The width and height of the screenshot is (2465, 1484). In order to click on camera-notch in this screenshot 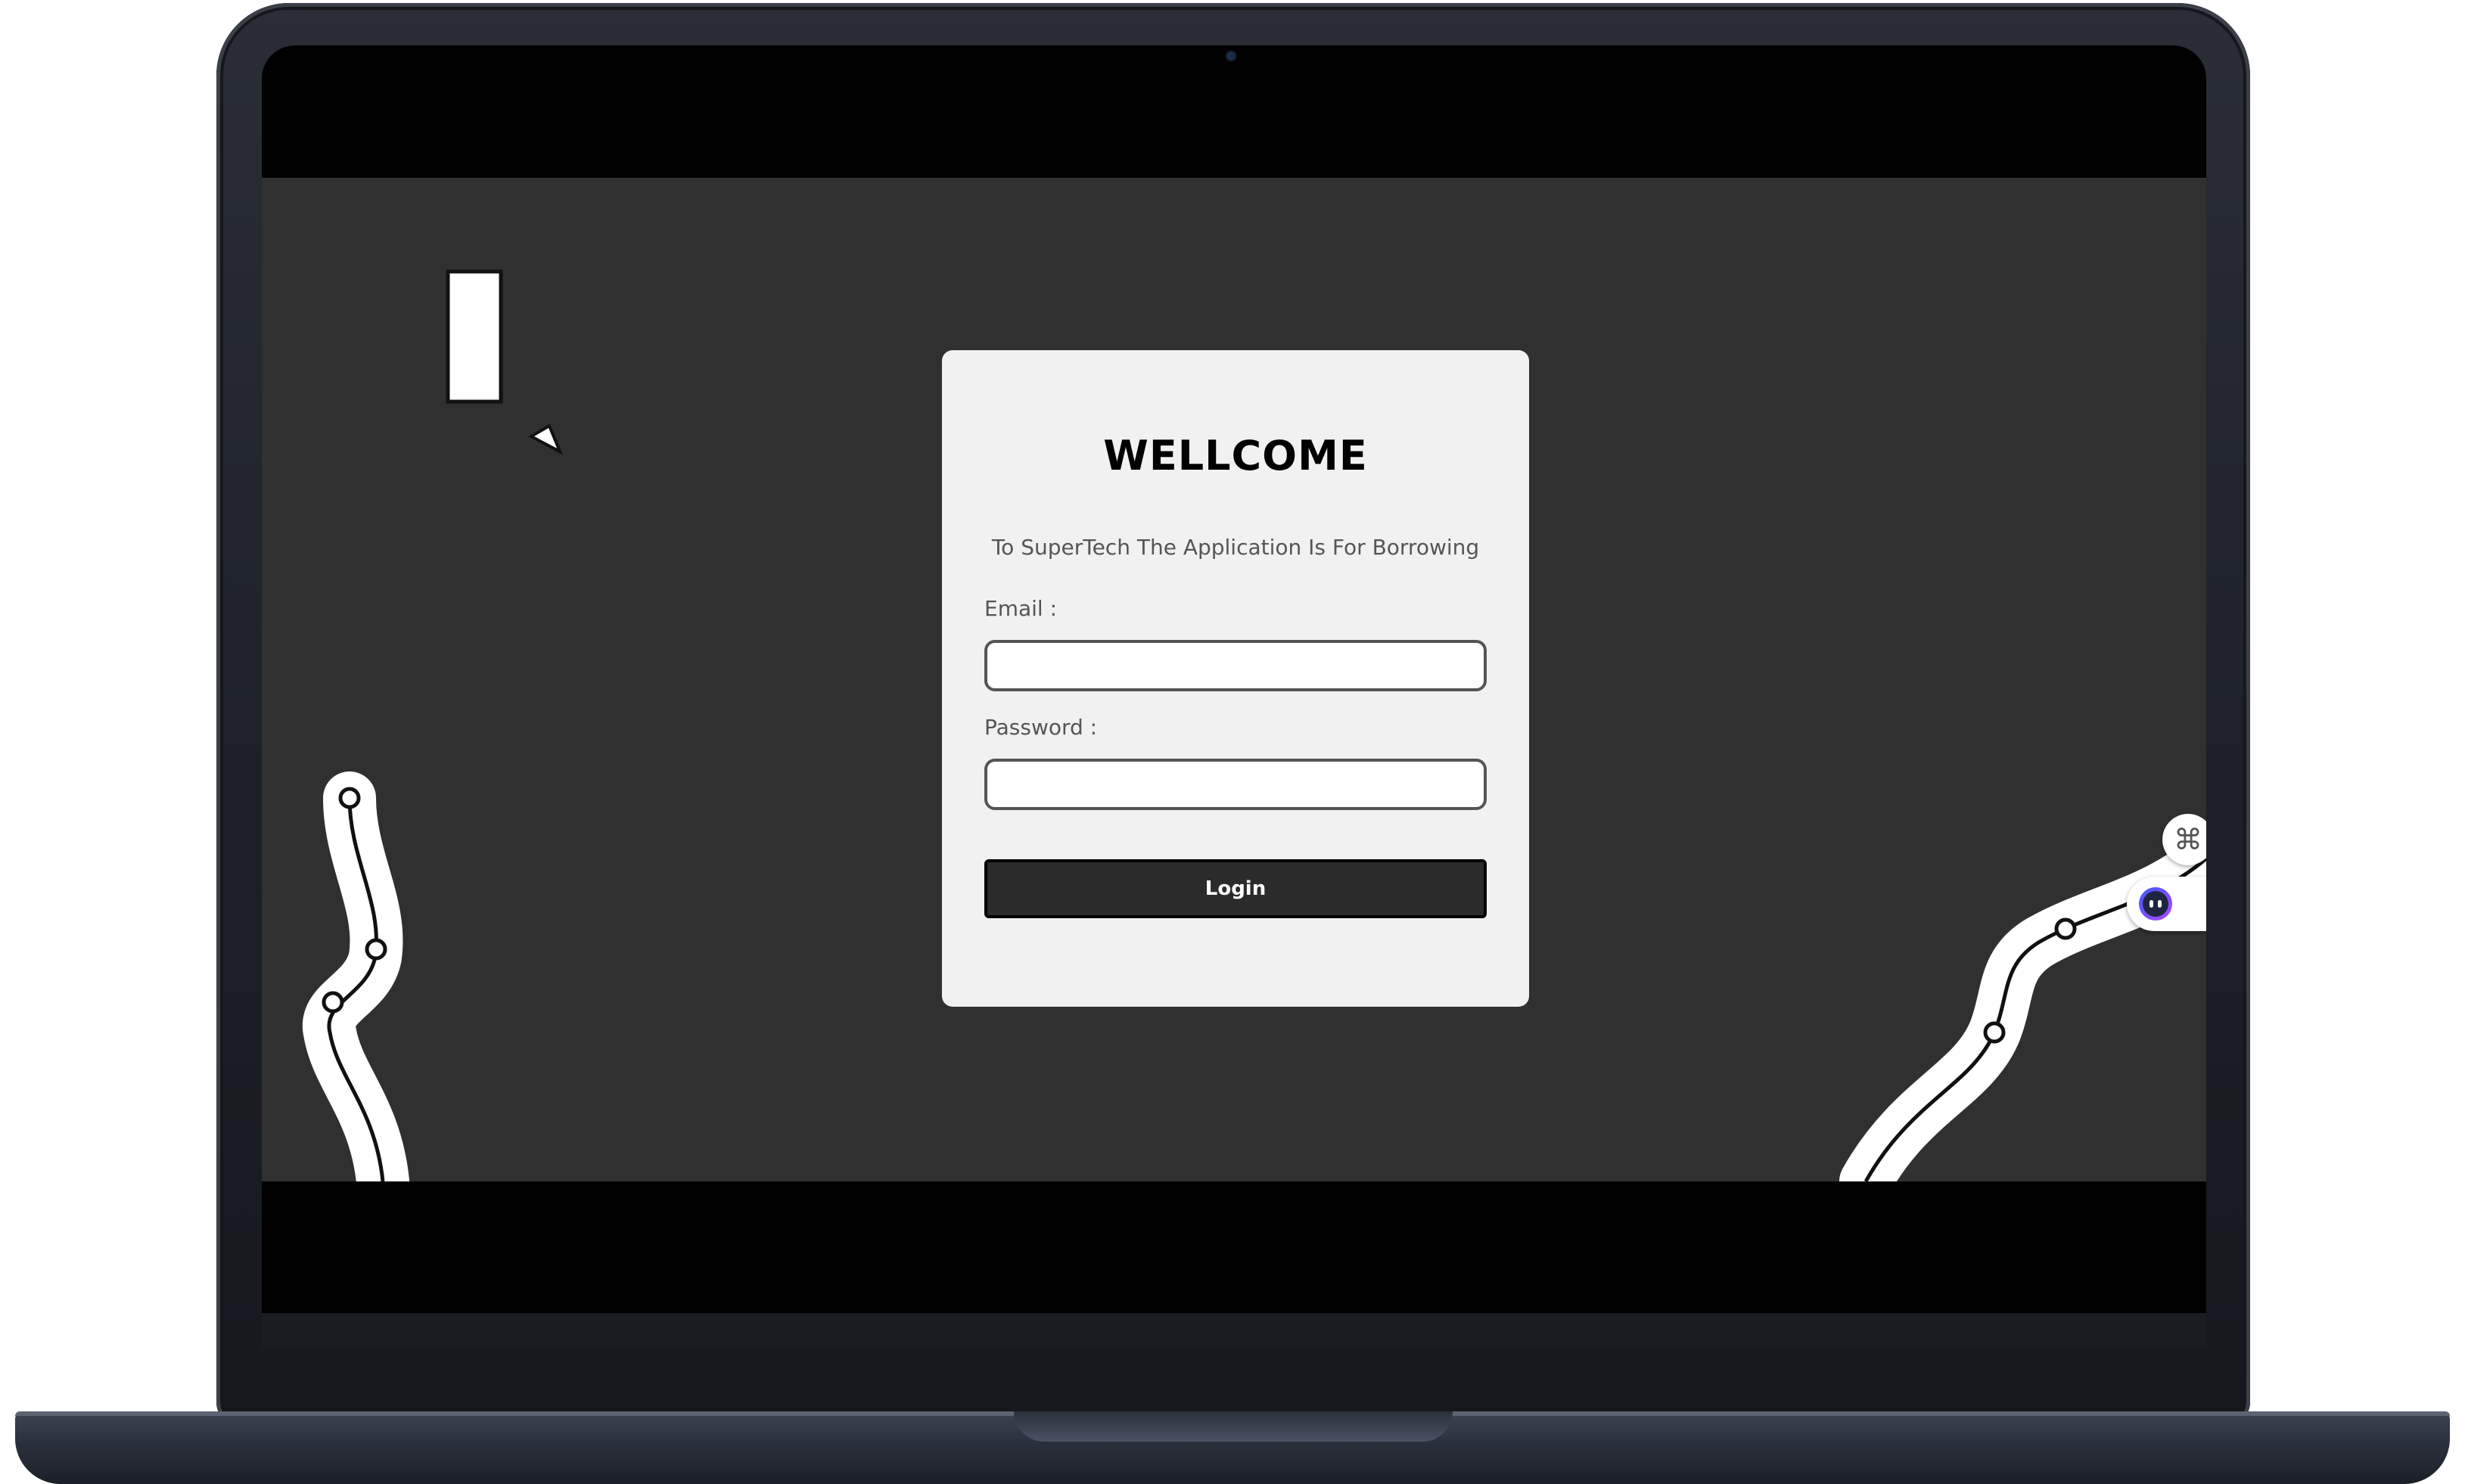, I will do `click(1231, 66)`.